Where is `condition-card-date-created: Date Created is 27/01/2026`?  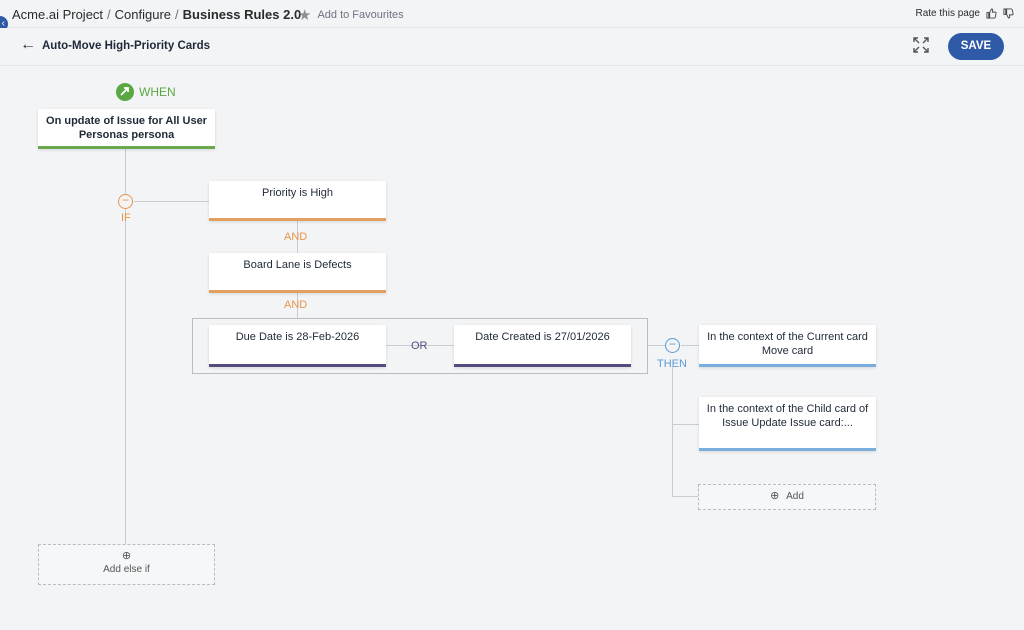
condition-card-date-created: Date Created is 27/01/2026 is located at coordinates (542, 346).